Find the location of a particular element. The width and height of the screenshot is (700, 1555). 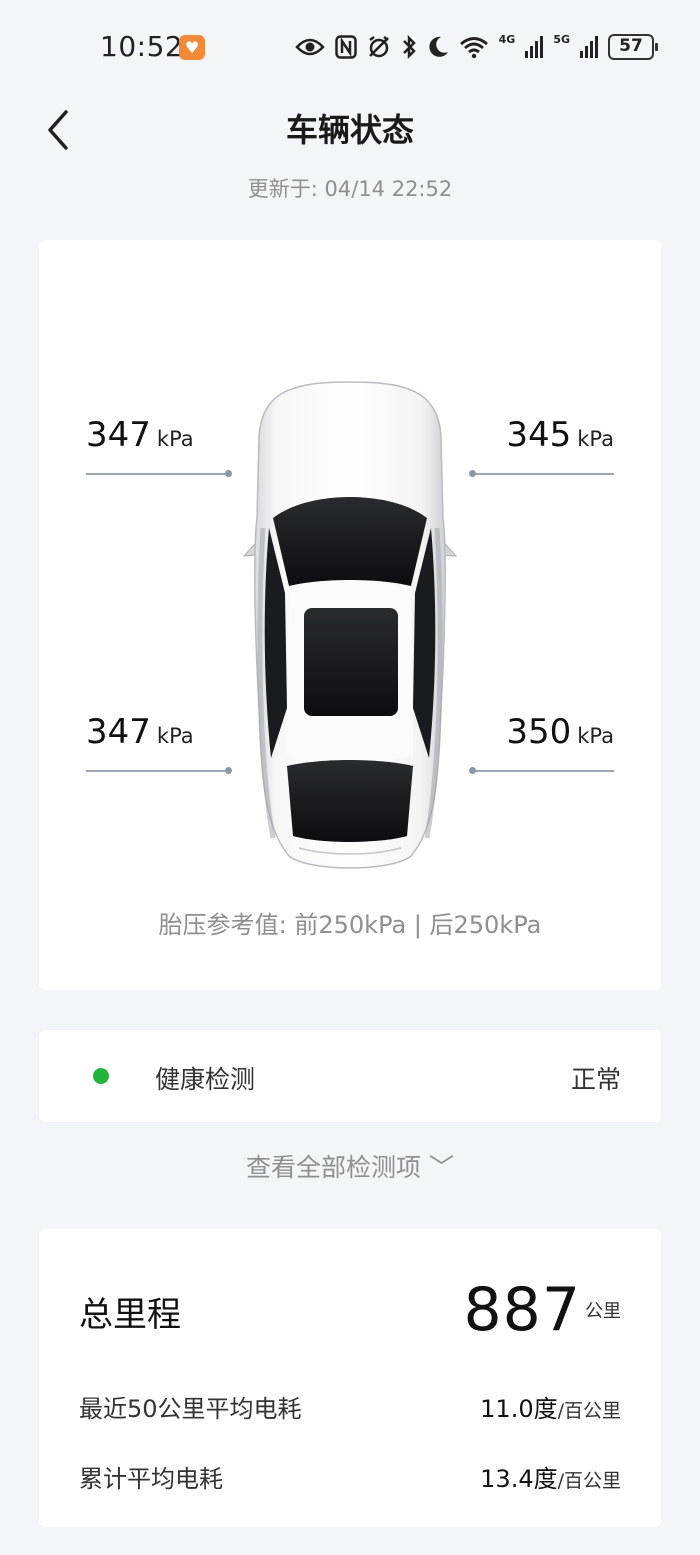

total-consumption-unit: /百公里 is located at coordinates (589, 1481).